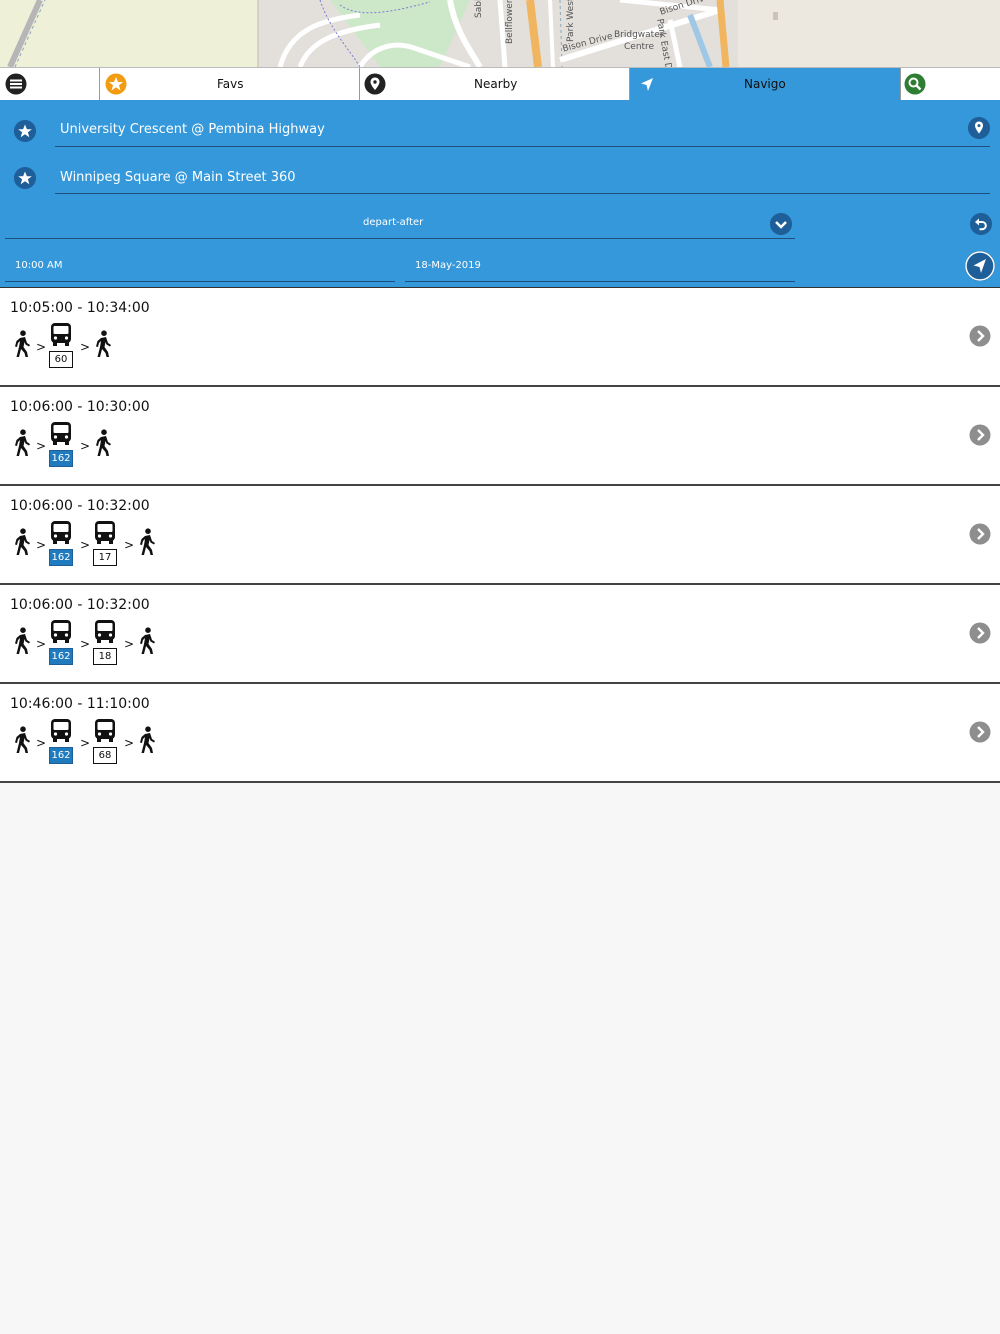 The height and width of the screenshot is (1334, 1000). I want to click on chevron-down-icon, so click(781, 224).